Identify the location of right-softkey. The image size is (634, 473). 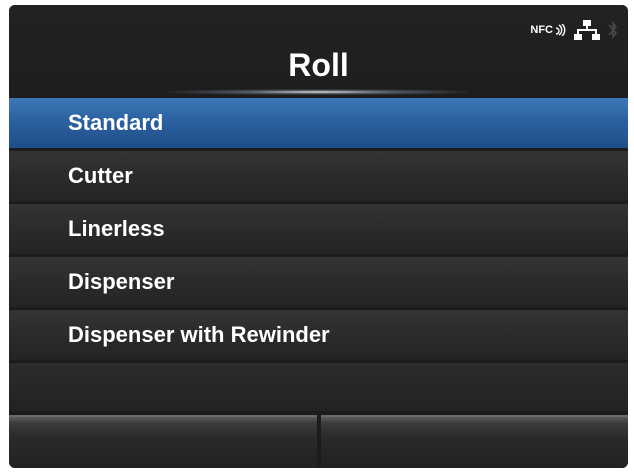
(474, 441).